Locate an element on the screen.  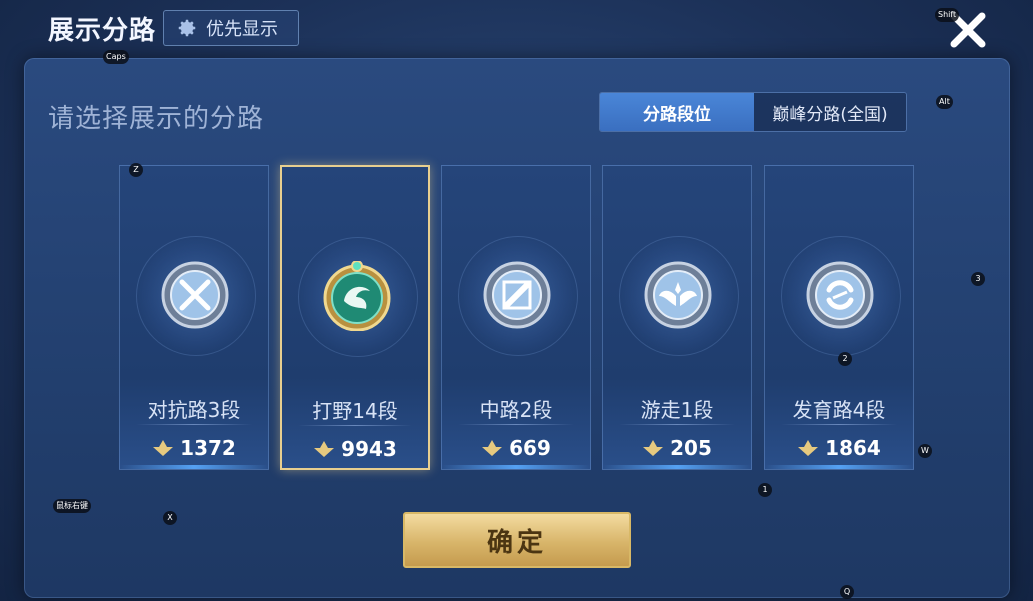
route-card-mid-lane: 中路2段 669 is located at coordinates (516, 317).